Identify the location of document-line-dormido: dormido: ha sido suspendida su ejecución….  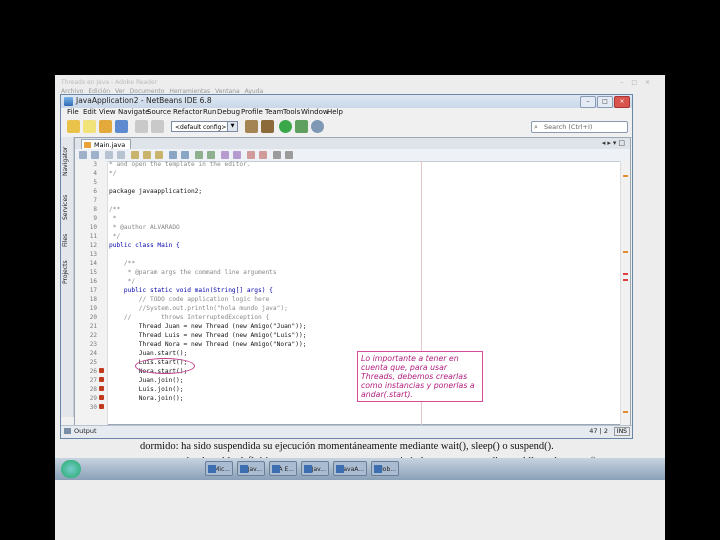
(347, 446).